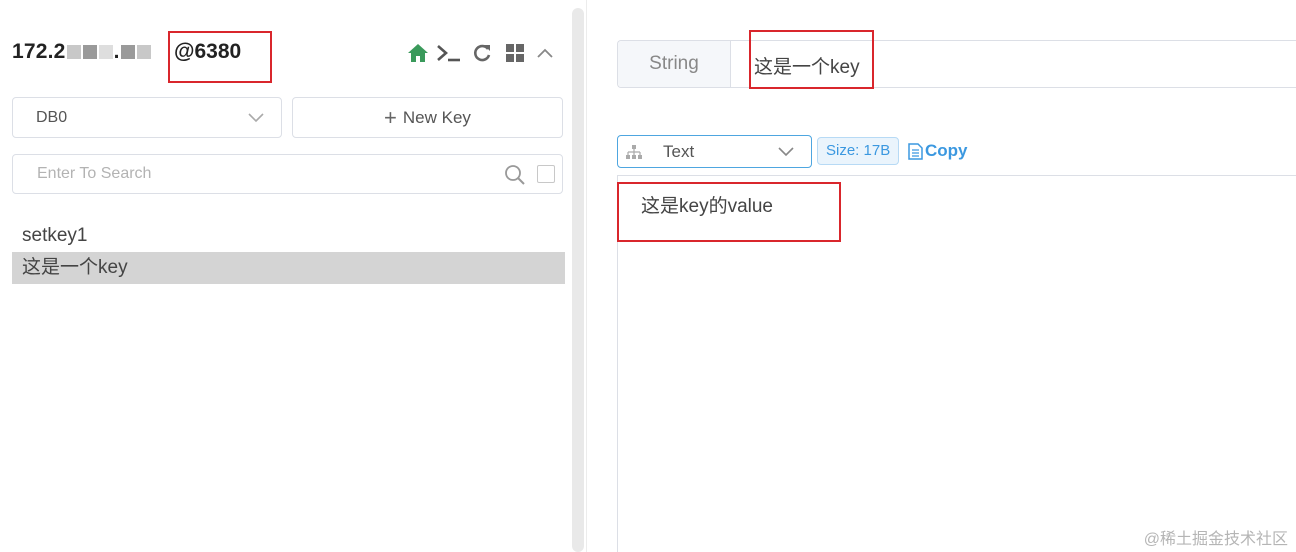 The height and width of the screenshot is (552, 1296). I want to click on copy-button: Copy, so click(938, 151).